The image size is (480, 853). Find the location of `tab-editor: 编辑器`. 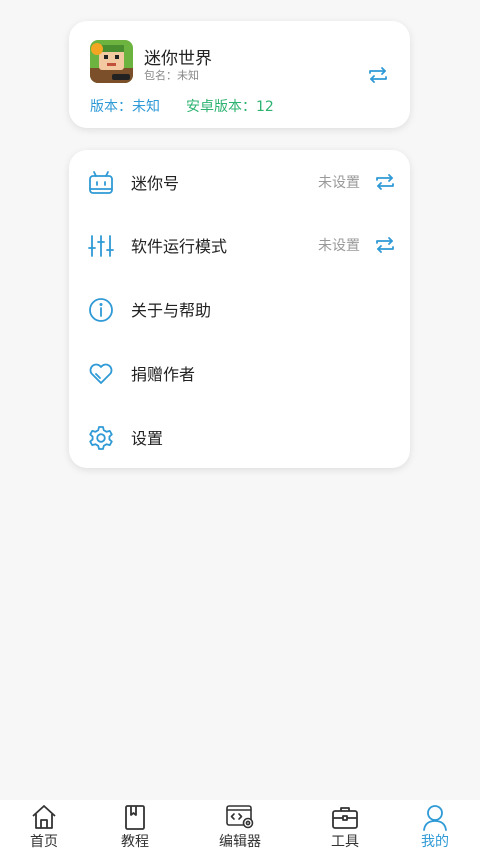

tab-editor: 编辑器 is located at coordinates (240, 826).